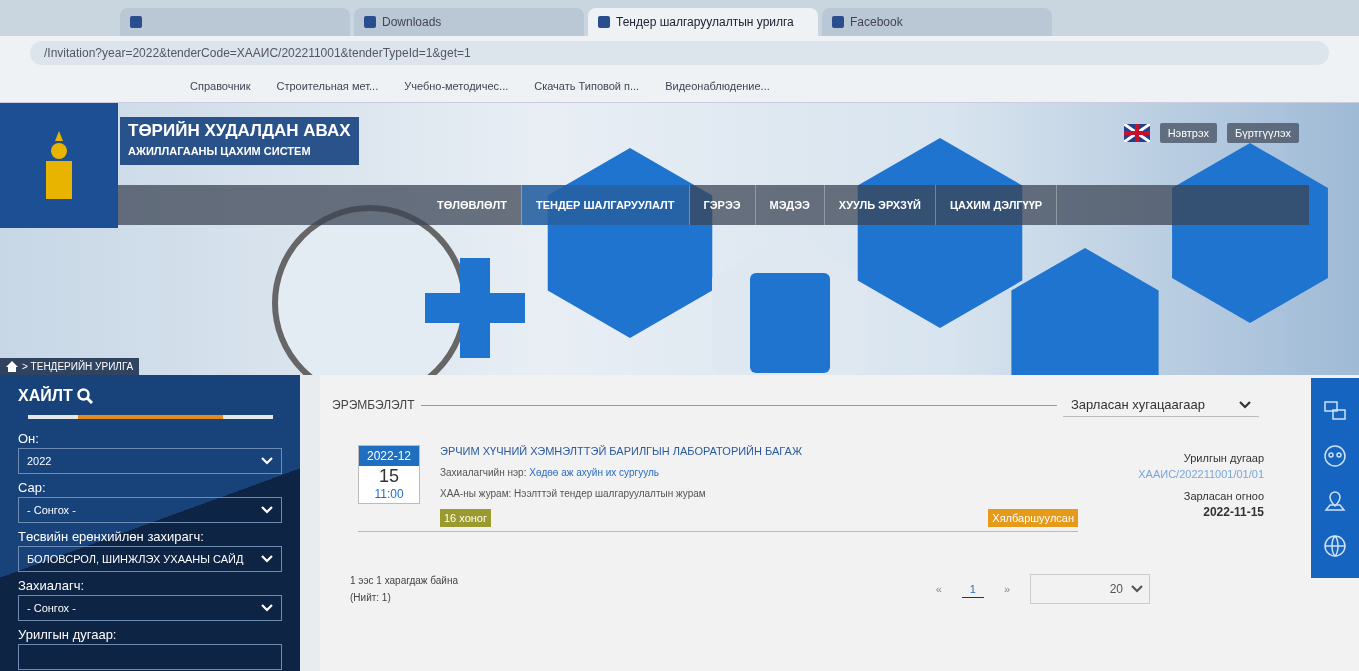  Describe the element at coordinates (220, 86) in the screenshot. I see `bookmark: Справочник` at that location.